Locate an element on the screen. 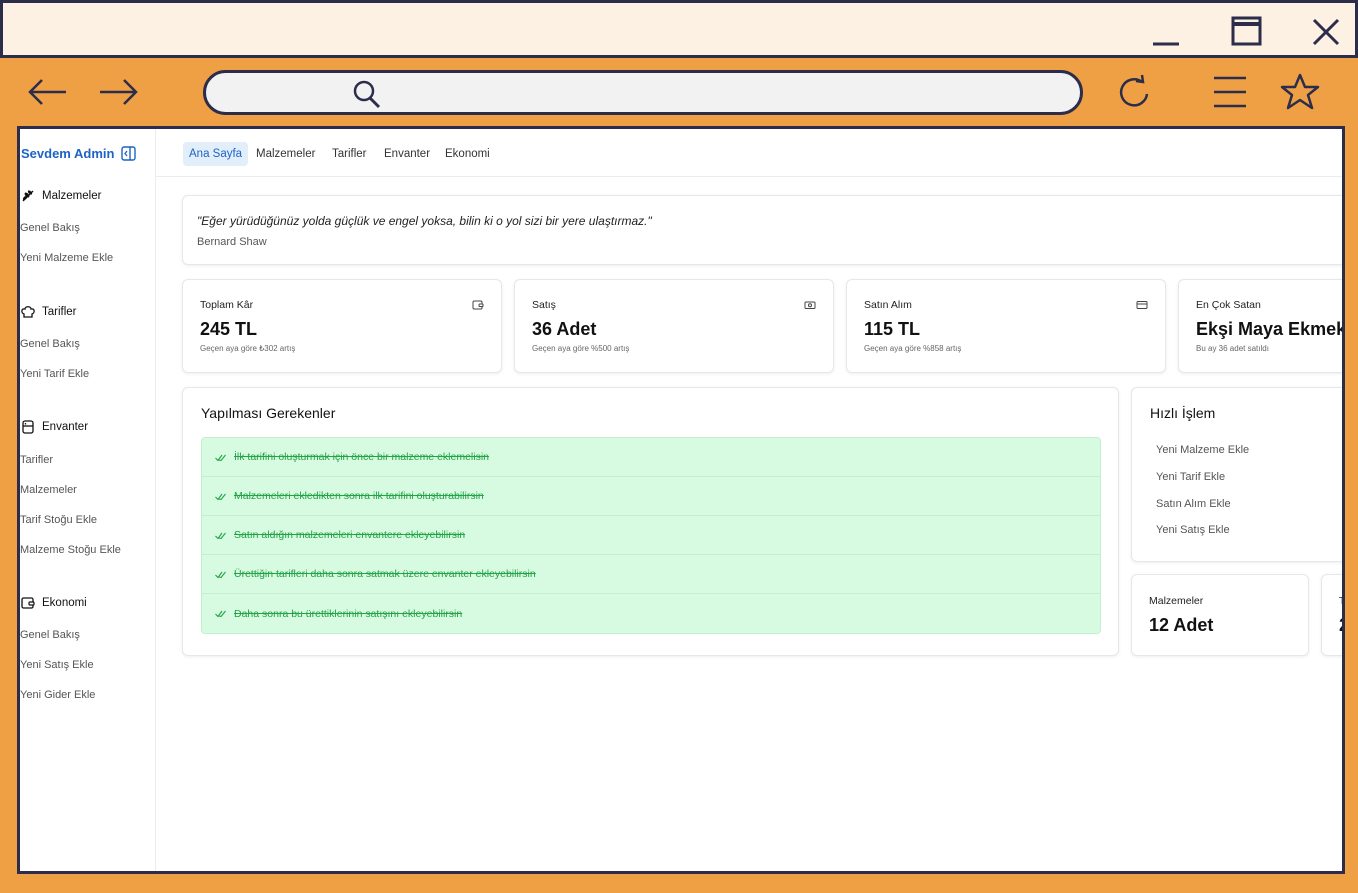  sidebar-item-tarif-stogu-ekle: Tarif Stoğu Ekle is located at coordinates (58, 520).